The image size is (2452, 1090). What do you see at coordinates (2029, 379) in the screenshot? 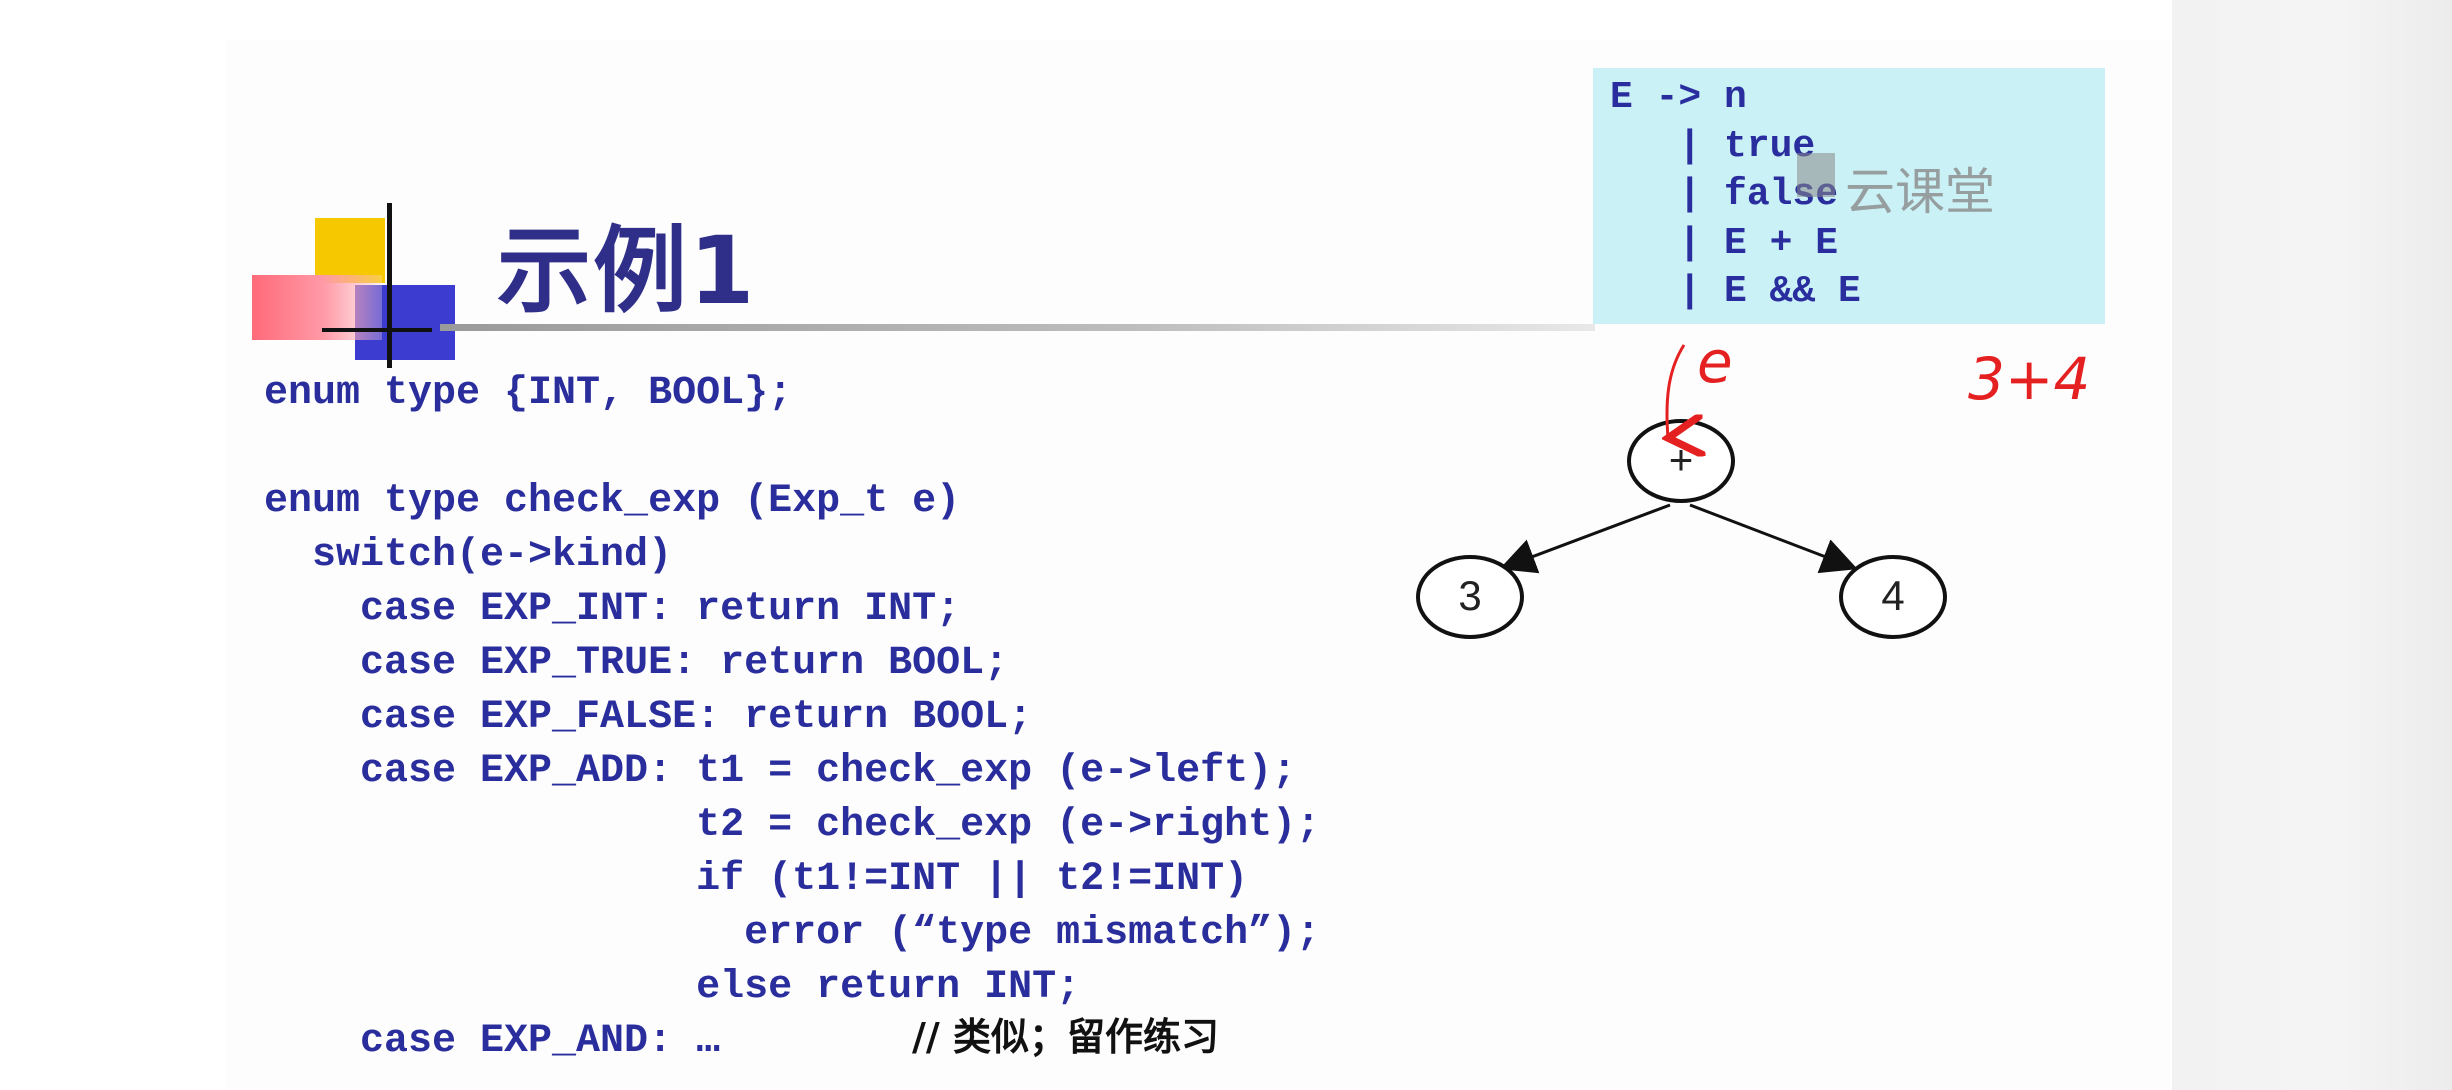
I see `annotation-expression: 3+4` at bounding box center [2029, 379].